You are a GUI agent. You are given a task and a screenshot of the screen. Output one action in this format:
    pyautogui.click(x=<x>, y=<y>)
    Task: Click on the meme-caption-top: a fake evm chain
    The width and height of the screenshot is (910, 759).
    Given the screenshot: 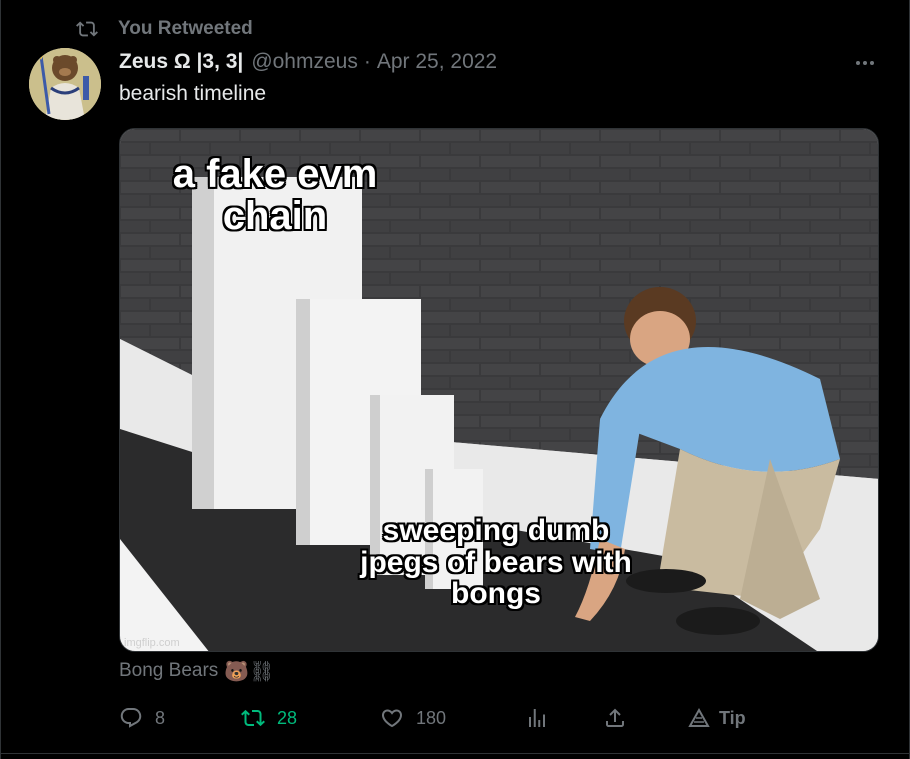 What is the action you would take?
    pyautogui.click(x=275, y=195)
    